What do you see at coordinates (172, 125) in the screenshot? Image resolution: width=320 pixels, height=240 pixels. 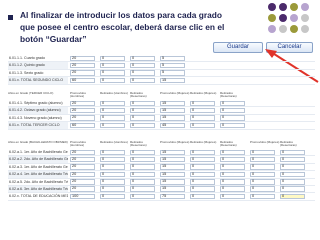 I see `value-input: 45` at bounding box center [172, 125].